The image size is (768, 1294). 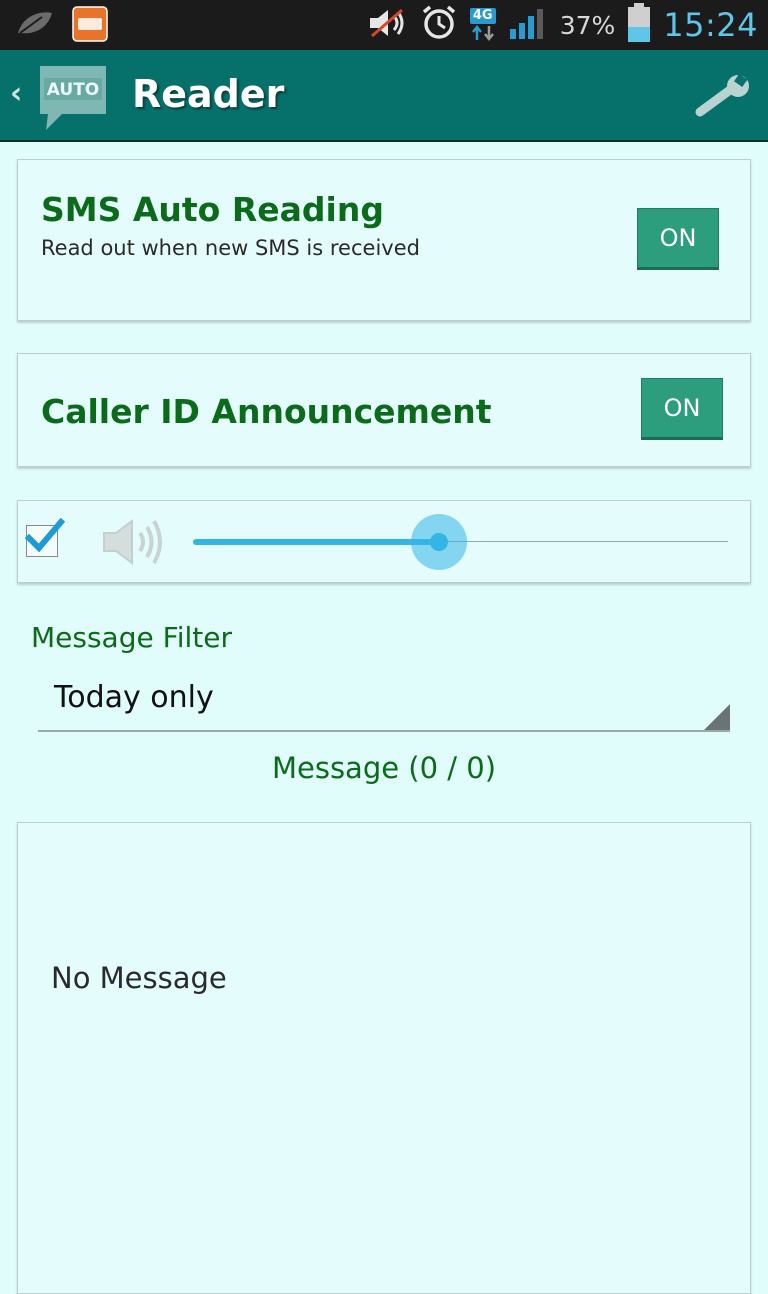 I want to click on volume-card, so click(x=384, y=541).